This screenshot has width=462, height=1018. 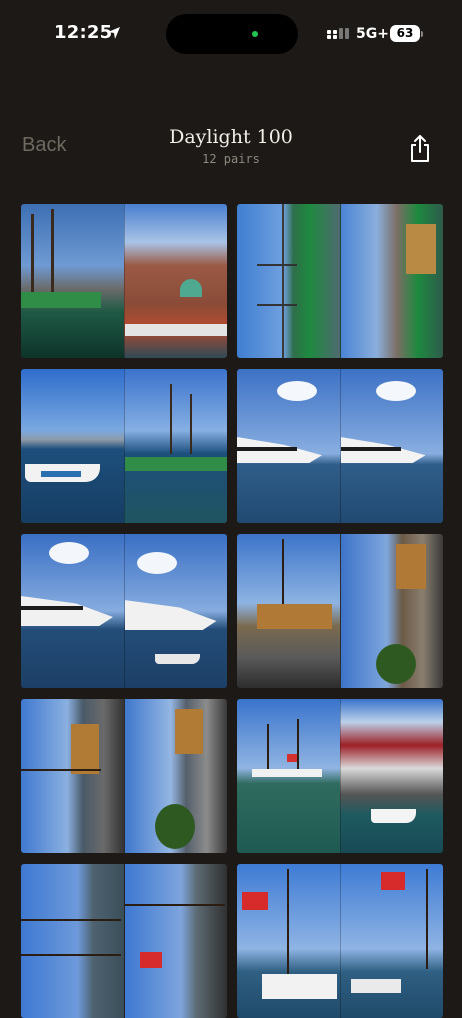 I want to click on battery-level: 63, so click(x=405, y=33).